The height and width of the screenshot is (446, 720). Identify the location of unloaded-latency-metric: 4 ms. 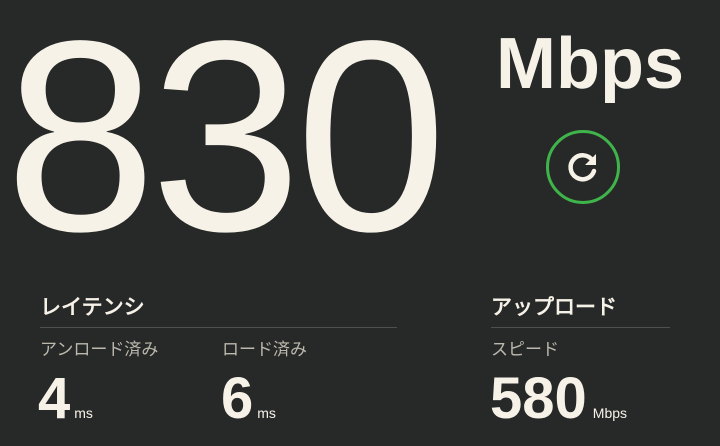
(65, 399).